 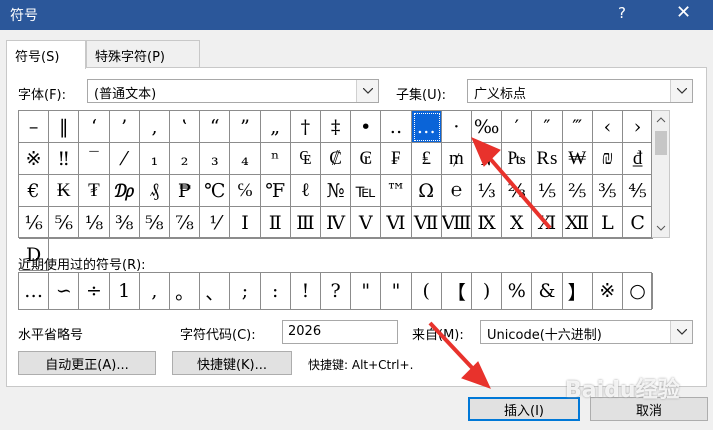 I want to click on scrollbar-thumb, so click(x=661, y=143).